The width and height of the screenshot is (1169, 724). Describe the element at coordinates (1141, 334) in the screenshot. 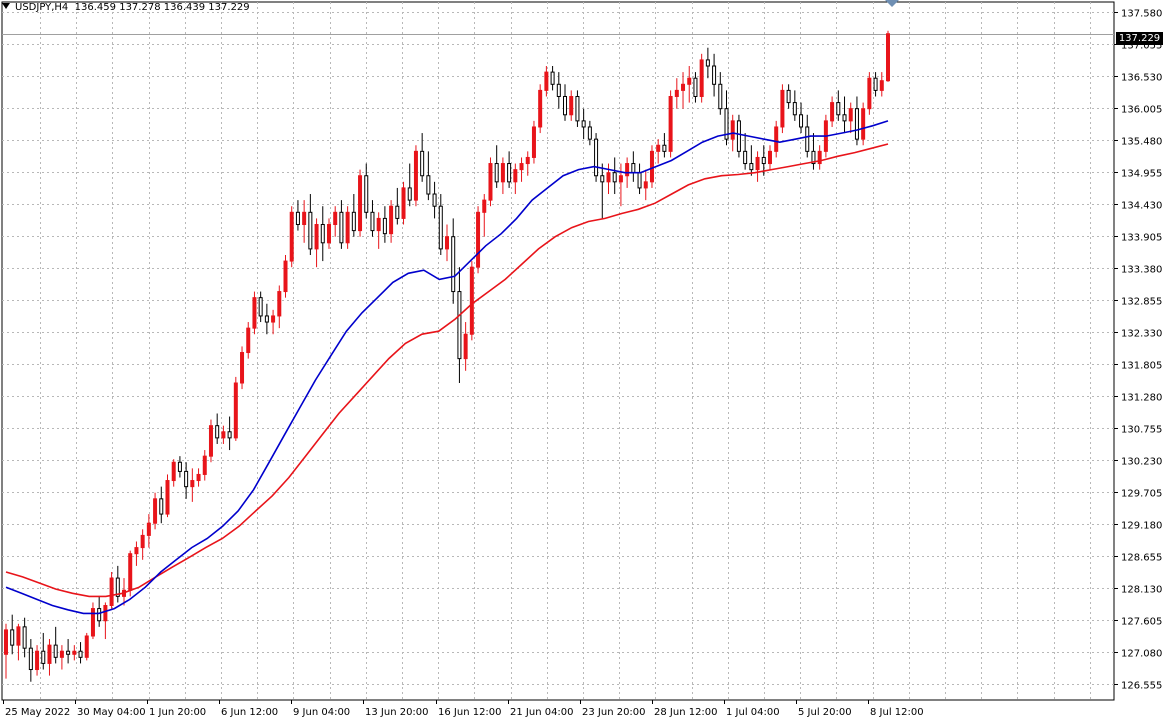

I see `y-tick-label: 132.330` at that location.